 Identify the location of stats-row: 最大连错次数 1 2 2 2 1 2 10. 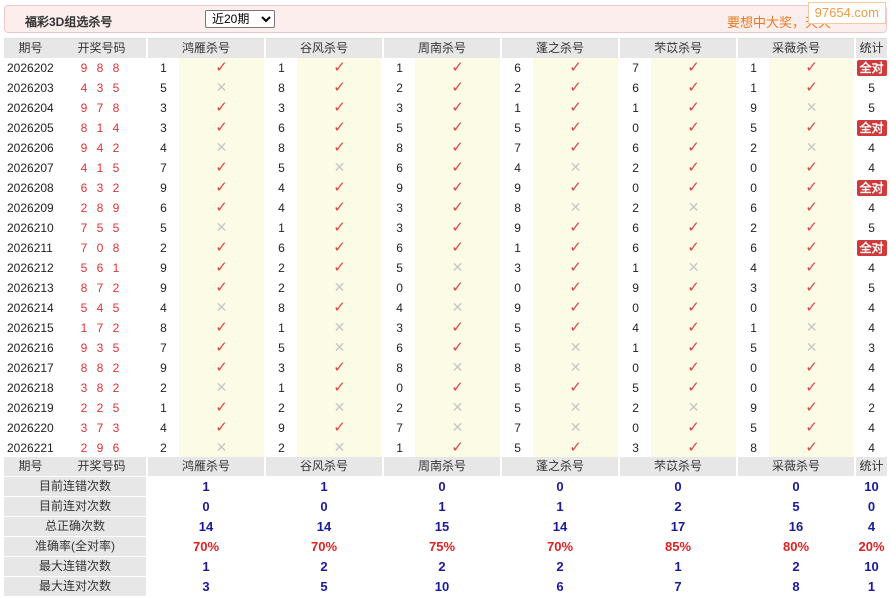
(445, 566).